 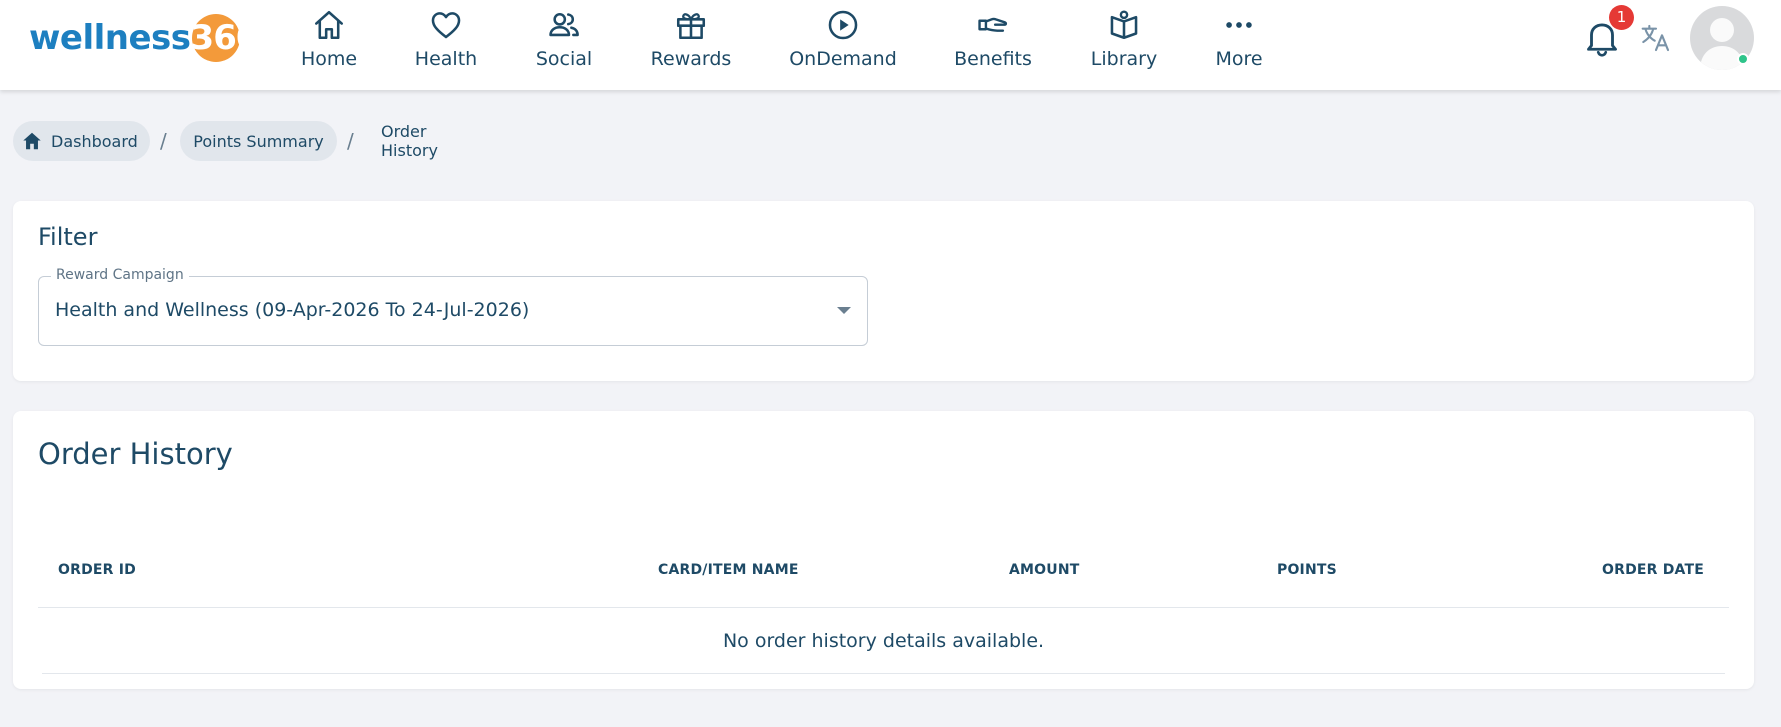 I want to click on nav-label-benefits: Benefits, so click(x=993, y=59).